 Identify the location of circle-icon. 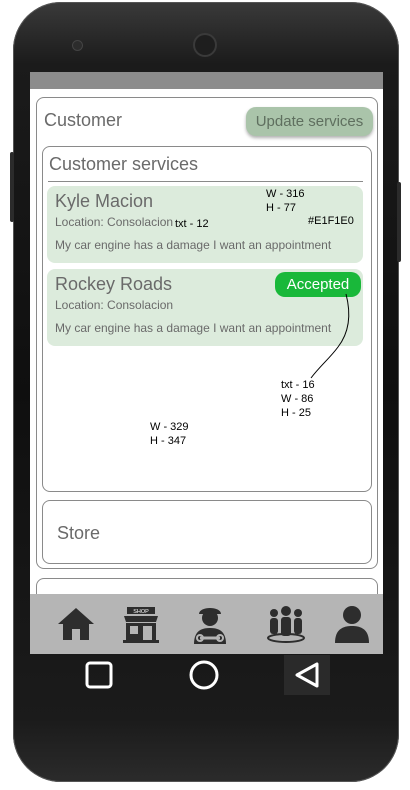
(204, 675).